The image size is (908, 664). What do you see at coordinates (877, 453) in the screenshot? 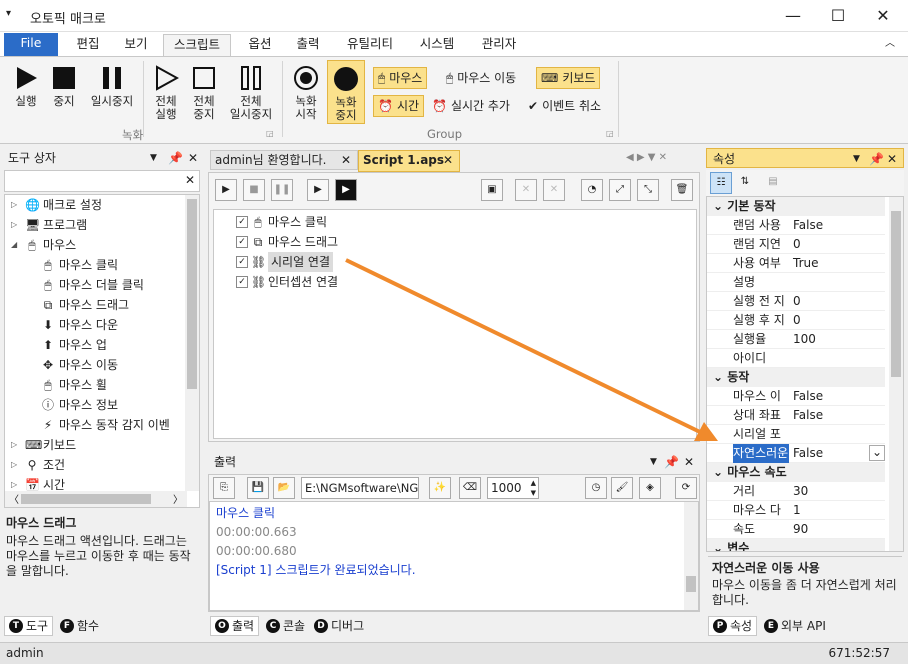
I see `dropdown-button-icon: ⌄` at bounding box center [877, 453].